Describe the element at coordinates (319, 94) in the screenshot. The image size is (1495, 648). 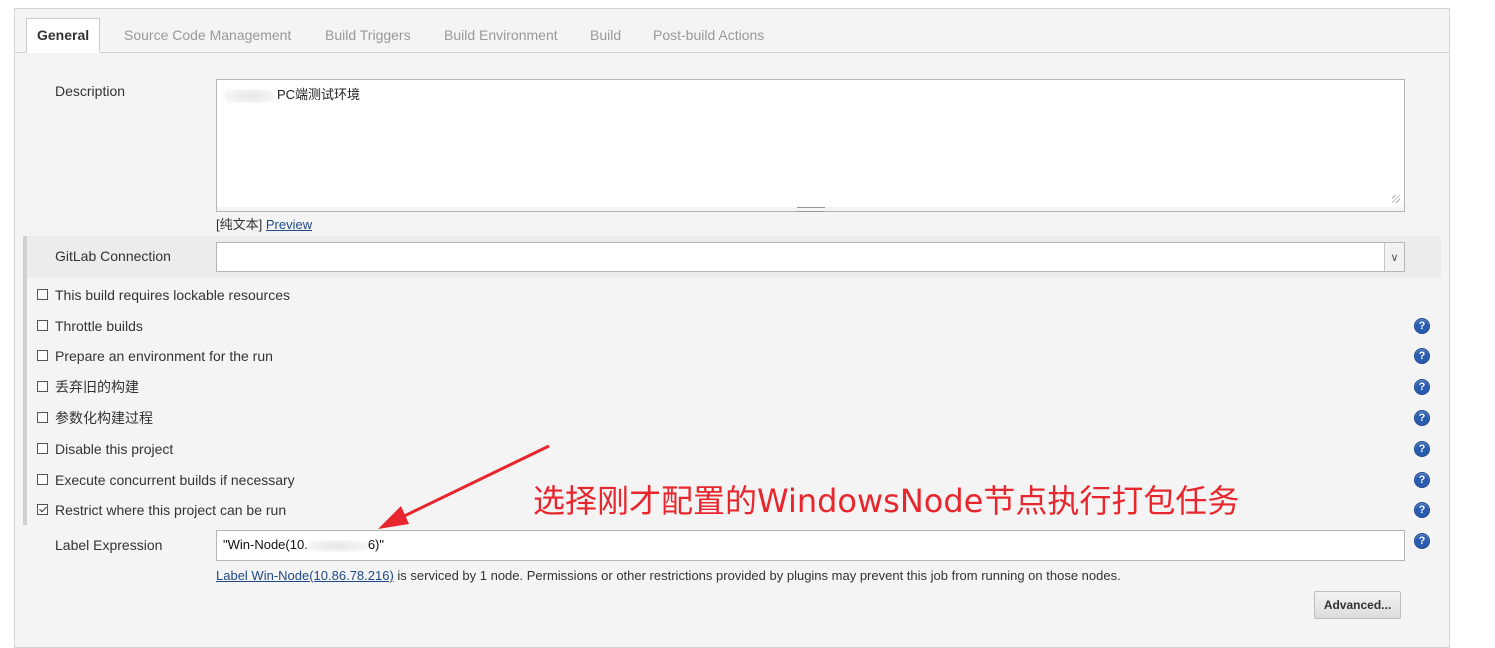
I see `description-text: PC端测试环境` at that location.